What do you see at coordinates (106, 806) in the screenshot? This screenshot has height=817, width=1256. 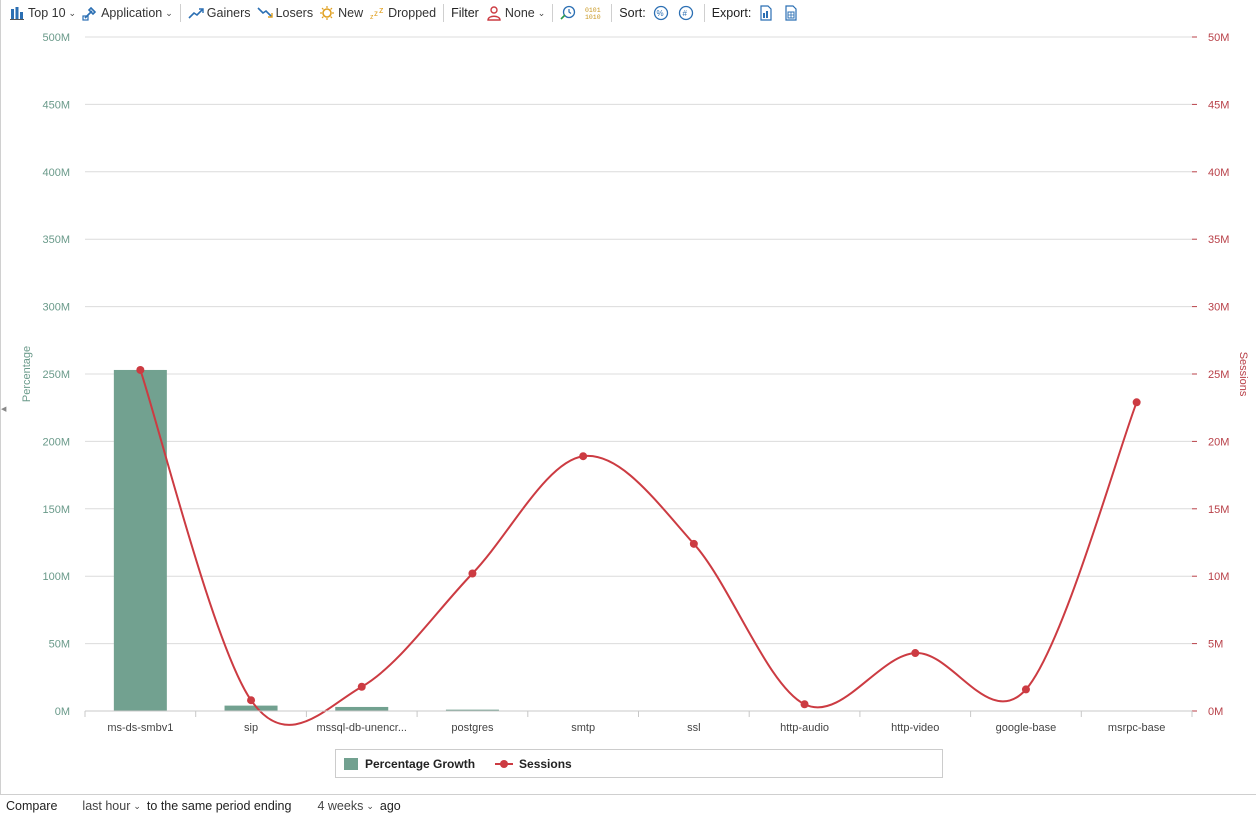 I see `period-value: last hour` at bounding box center [106, 806].